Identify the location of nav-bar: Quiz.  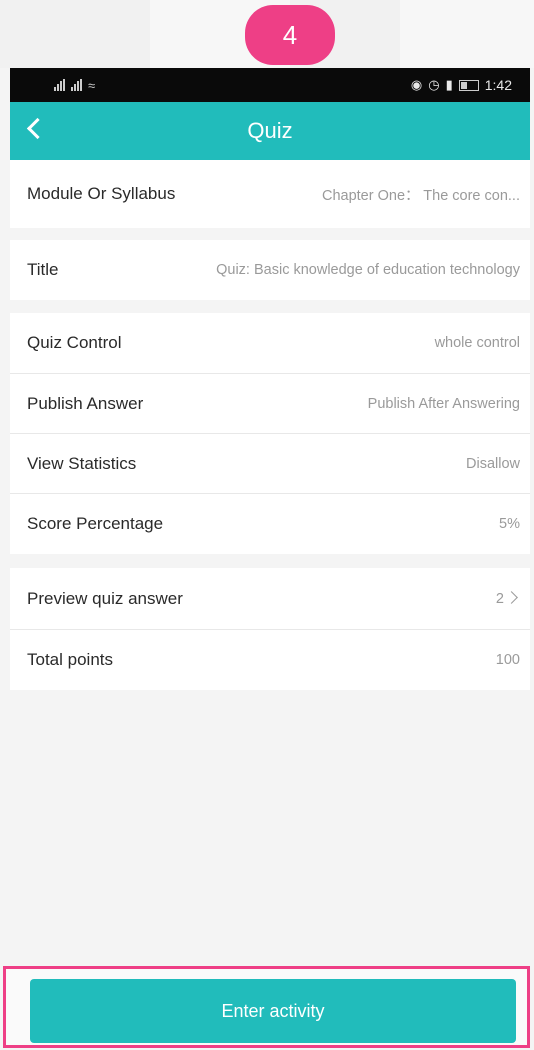
(270, 131).